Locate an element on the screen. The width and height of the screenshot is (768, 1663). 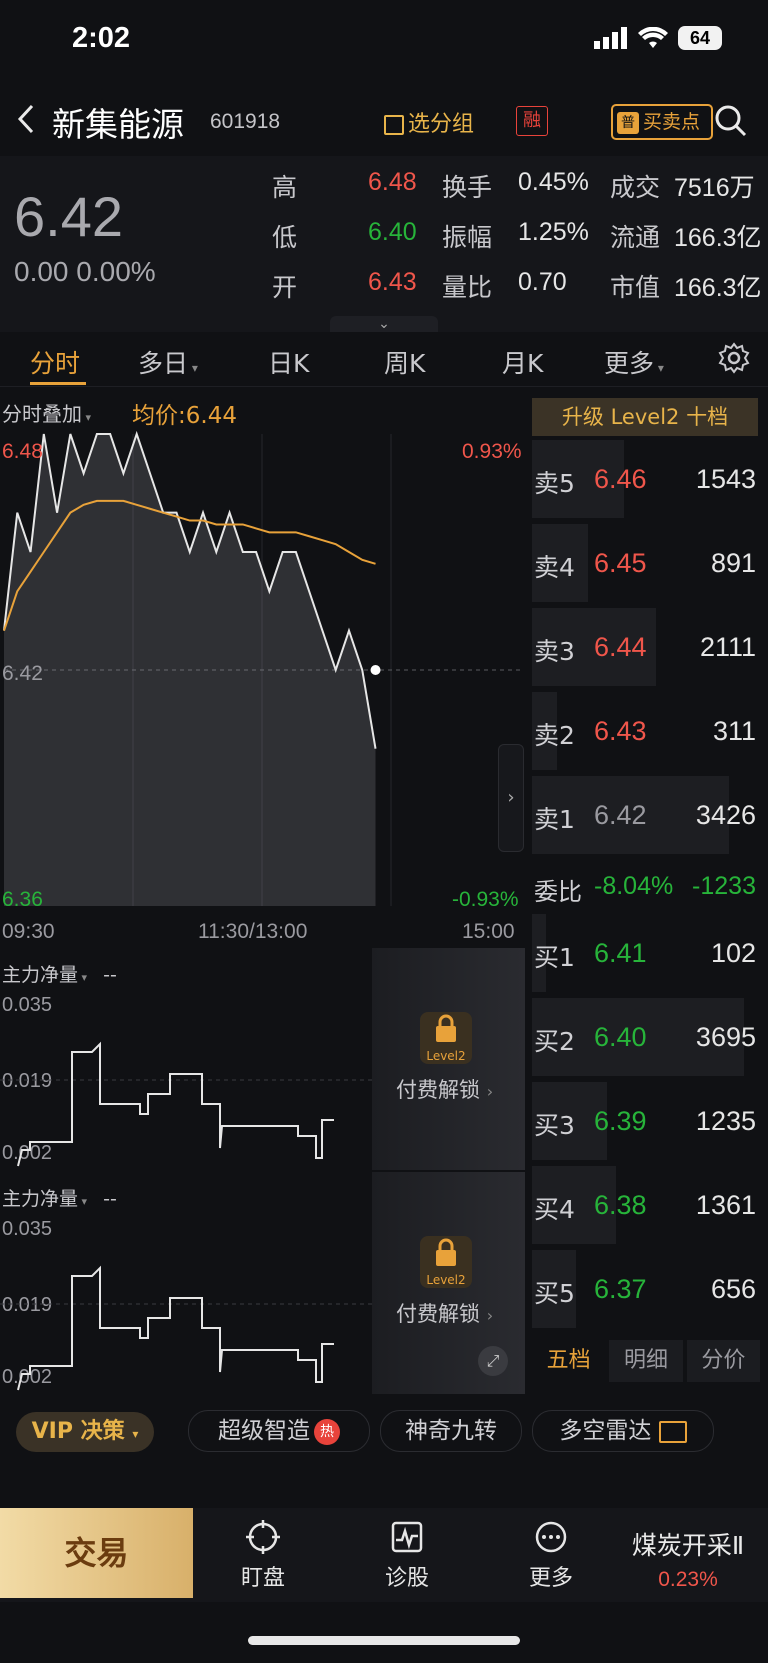
tab-price-distribution: 分价 is located at coordinates (723, 1361).